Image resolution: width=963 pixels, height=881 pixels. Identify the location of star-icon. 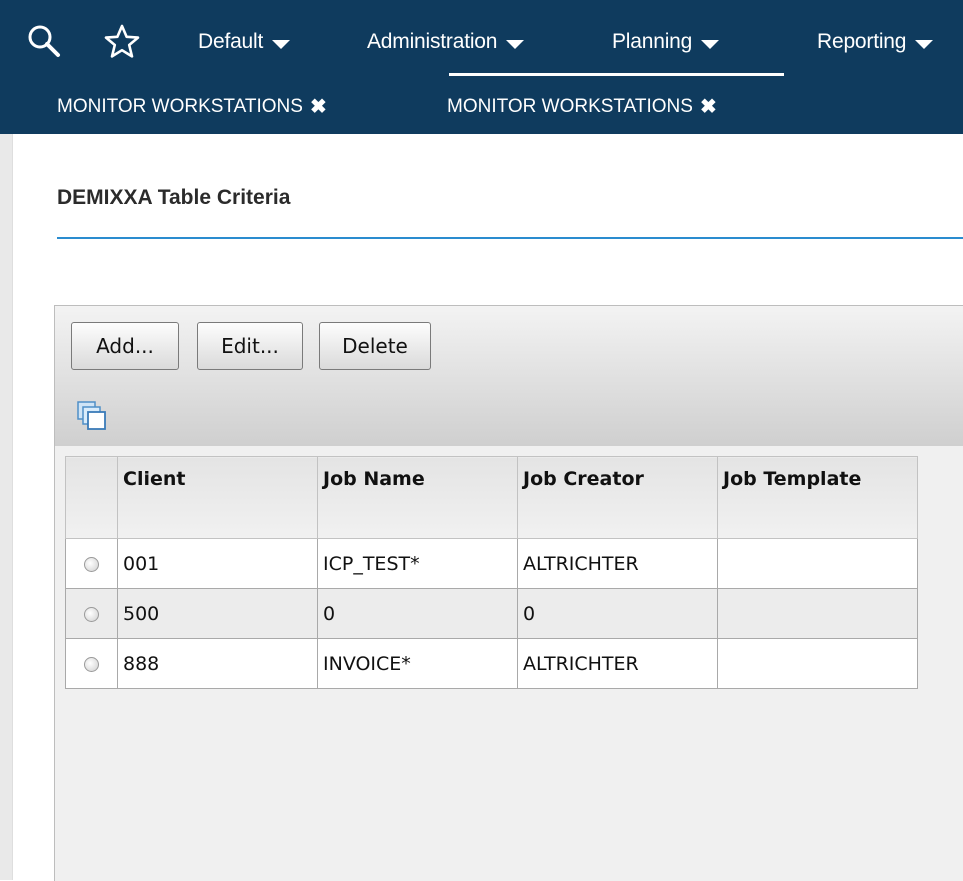
(122, 42).